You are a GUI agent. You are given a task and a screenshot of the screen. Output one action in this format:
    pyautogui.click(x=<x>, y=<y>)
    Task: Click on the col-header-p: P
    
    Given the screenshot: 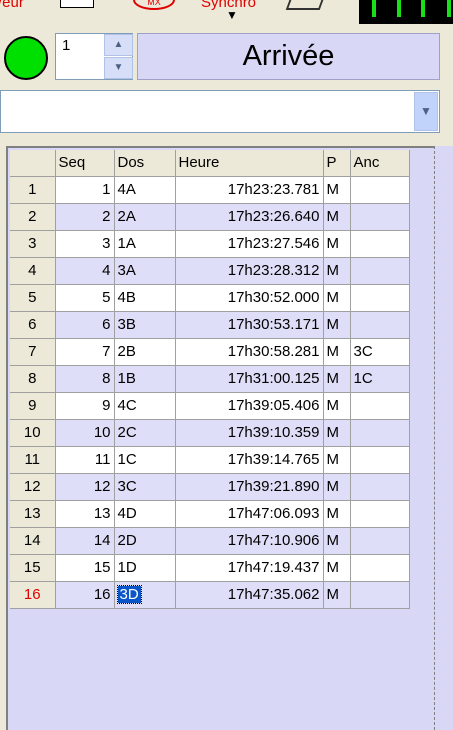 What is the action you would take?
    pyautogui.click(x=337, y=163)
    